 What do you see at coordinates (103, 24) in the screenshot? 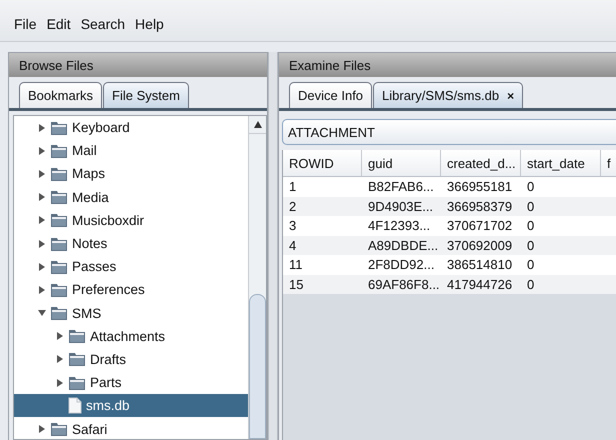
I see `menu-item: Search` at bounding box center [103, 24].